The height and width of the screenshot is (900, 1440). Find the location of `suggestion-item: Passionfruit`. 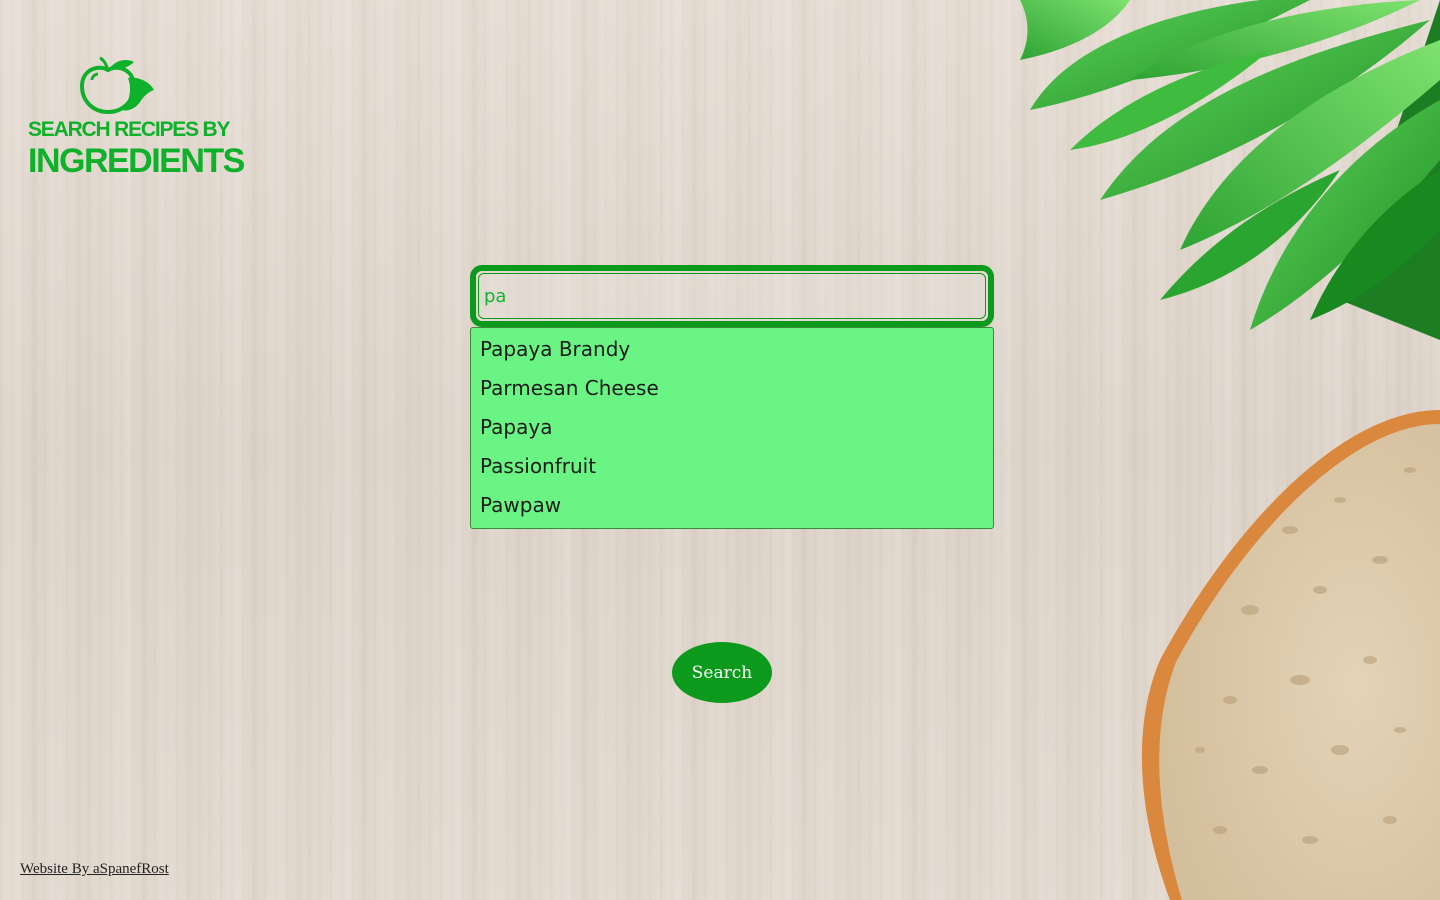

suggestion-item: Passionfruit is located at coordinates (732, 466).